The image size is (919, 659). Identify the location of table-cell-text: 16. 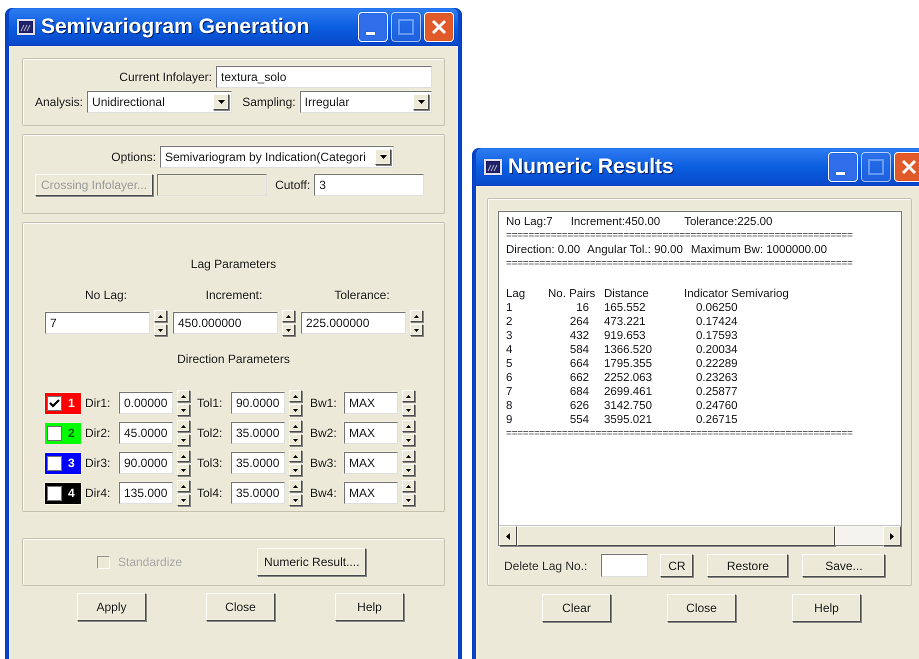
(582, 308).